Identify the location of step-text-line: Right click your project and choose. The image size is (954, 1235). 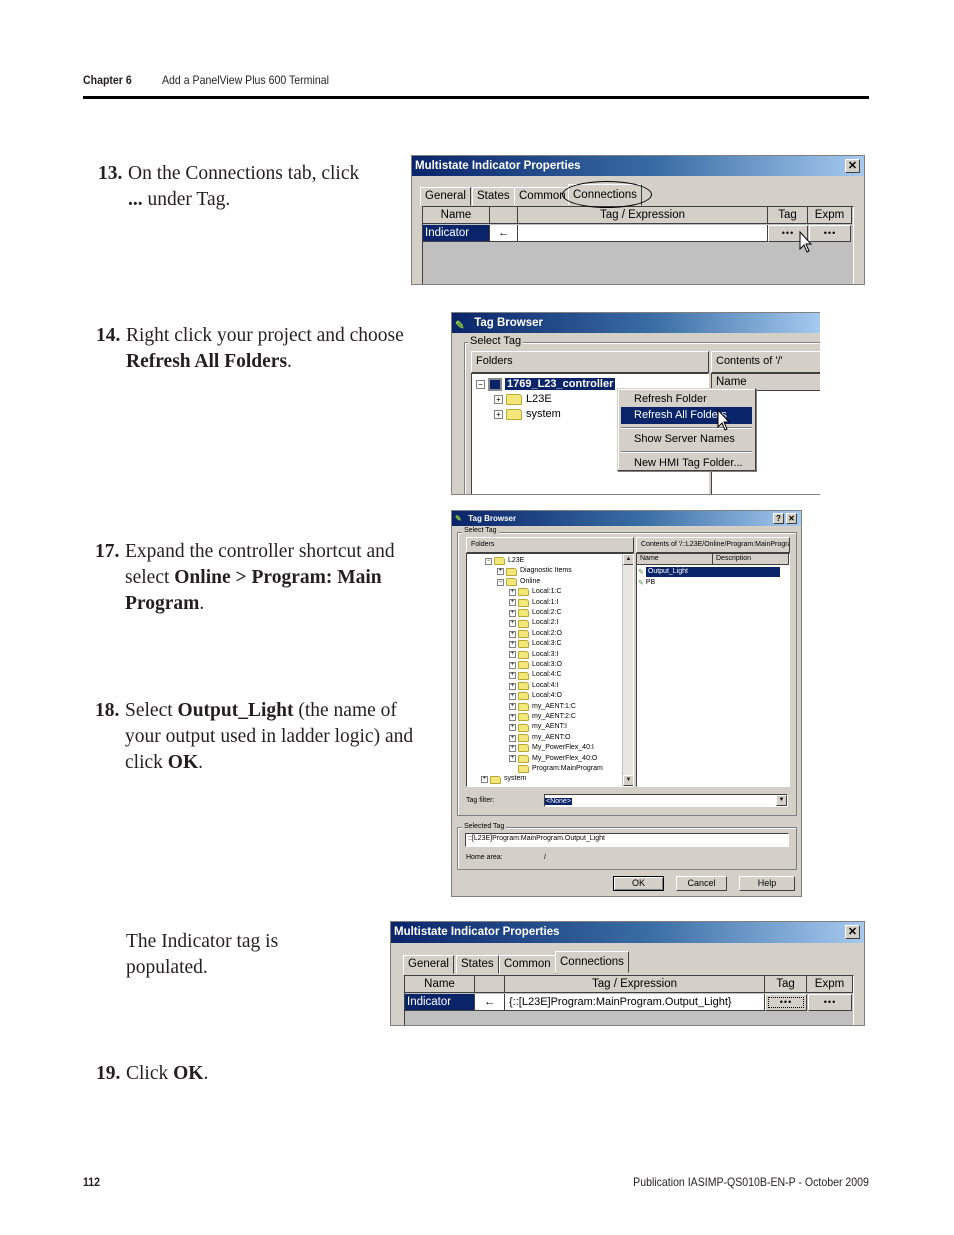
(265, 335).